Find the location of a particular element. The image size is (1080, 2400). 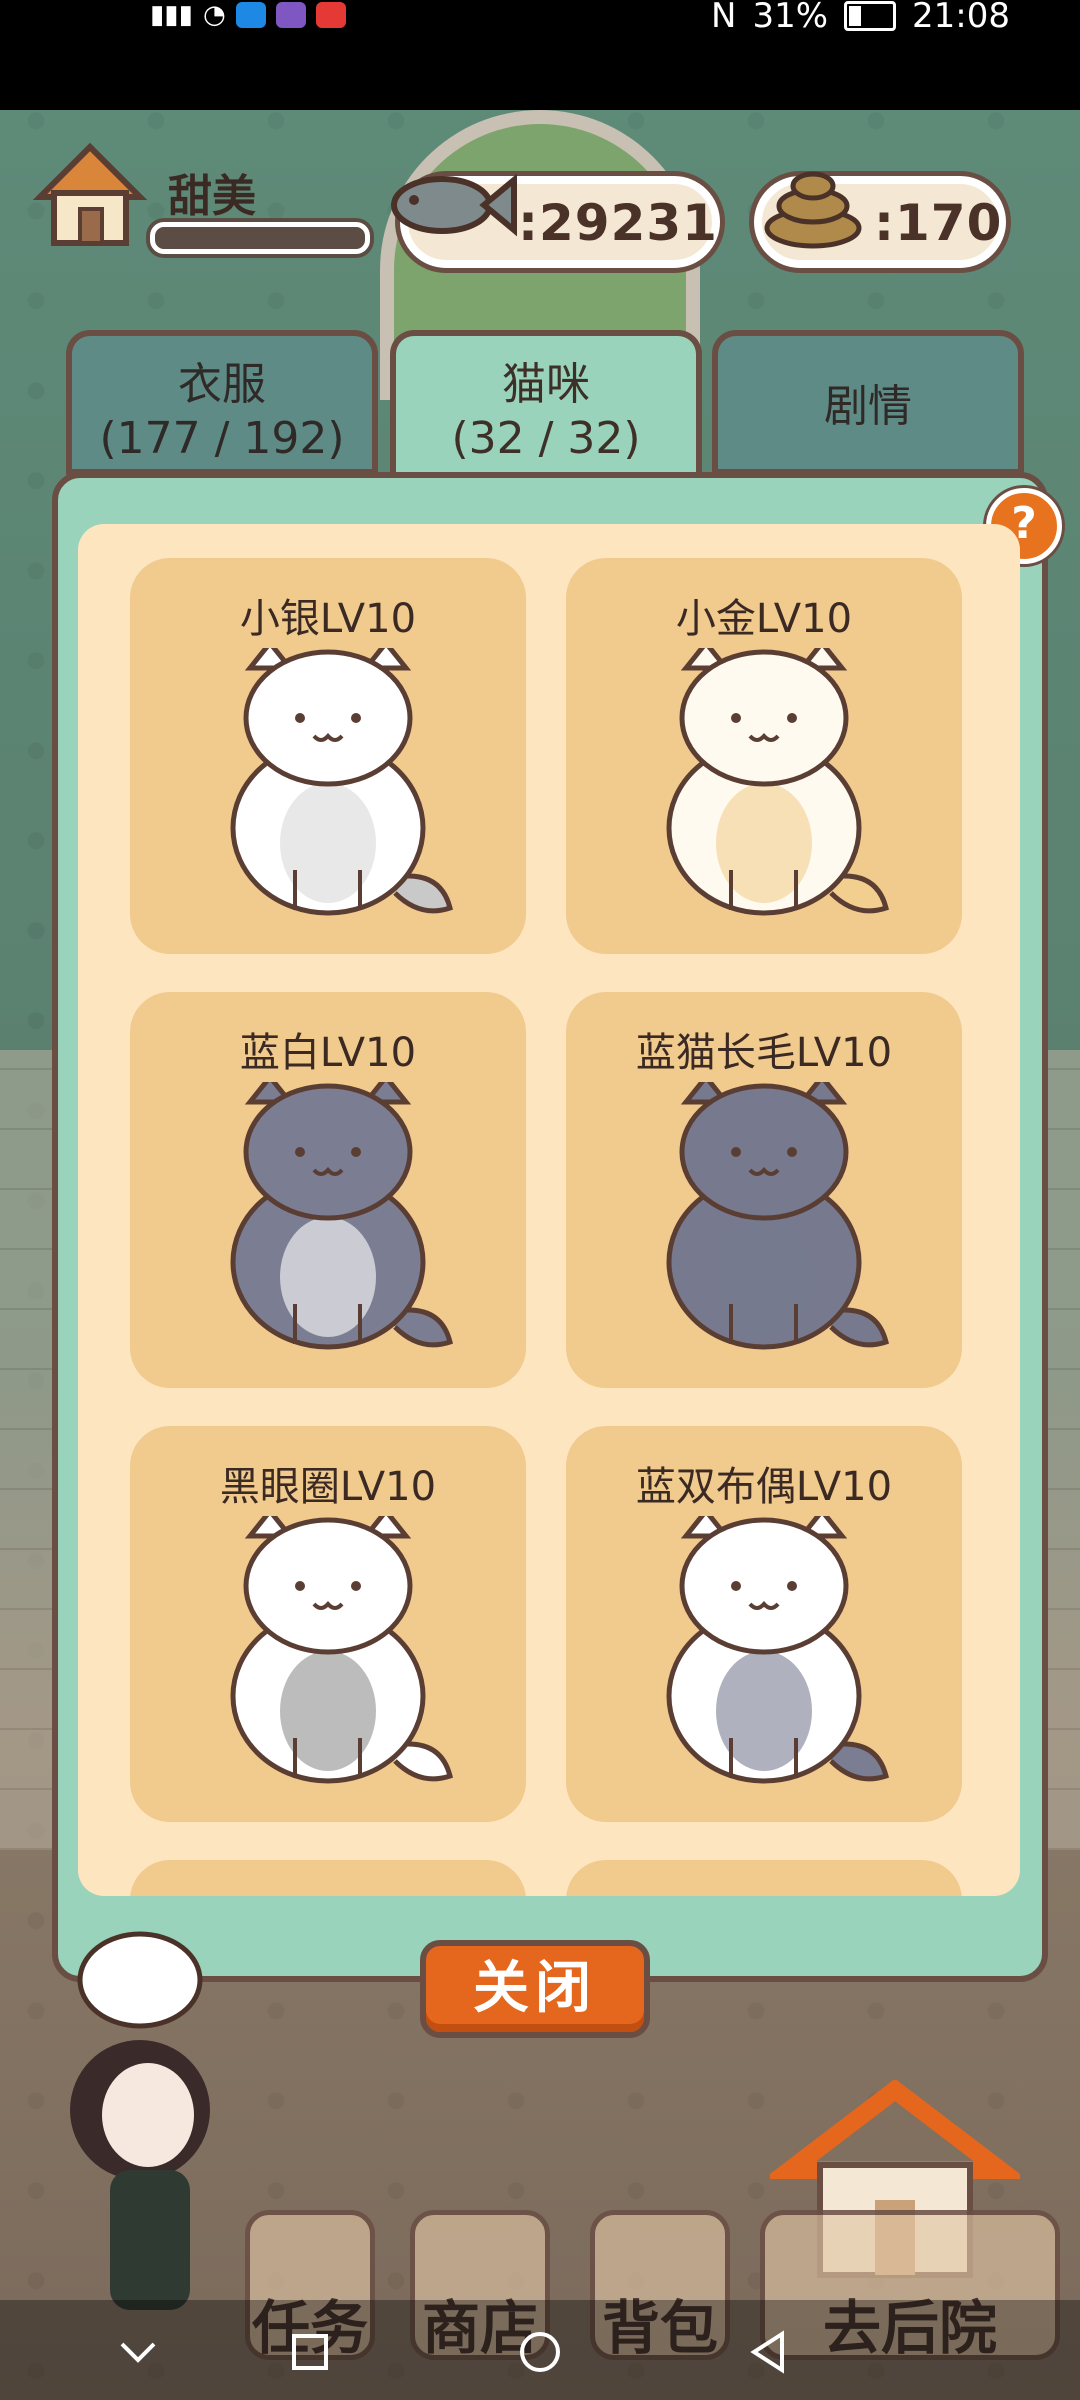

cat-card: 黑眼圈LV10 is located at coordinates (328, 1624).